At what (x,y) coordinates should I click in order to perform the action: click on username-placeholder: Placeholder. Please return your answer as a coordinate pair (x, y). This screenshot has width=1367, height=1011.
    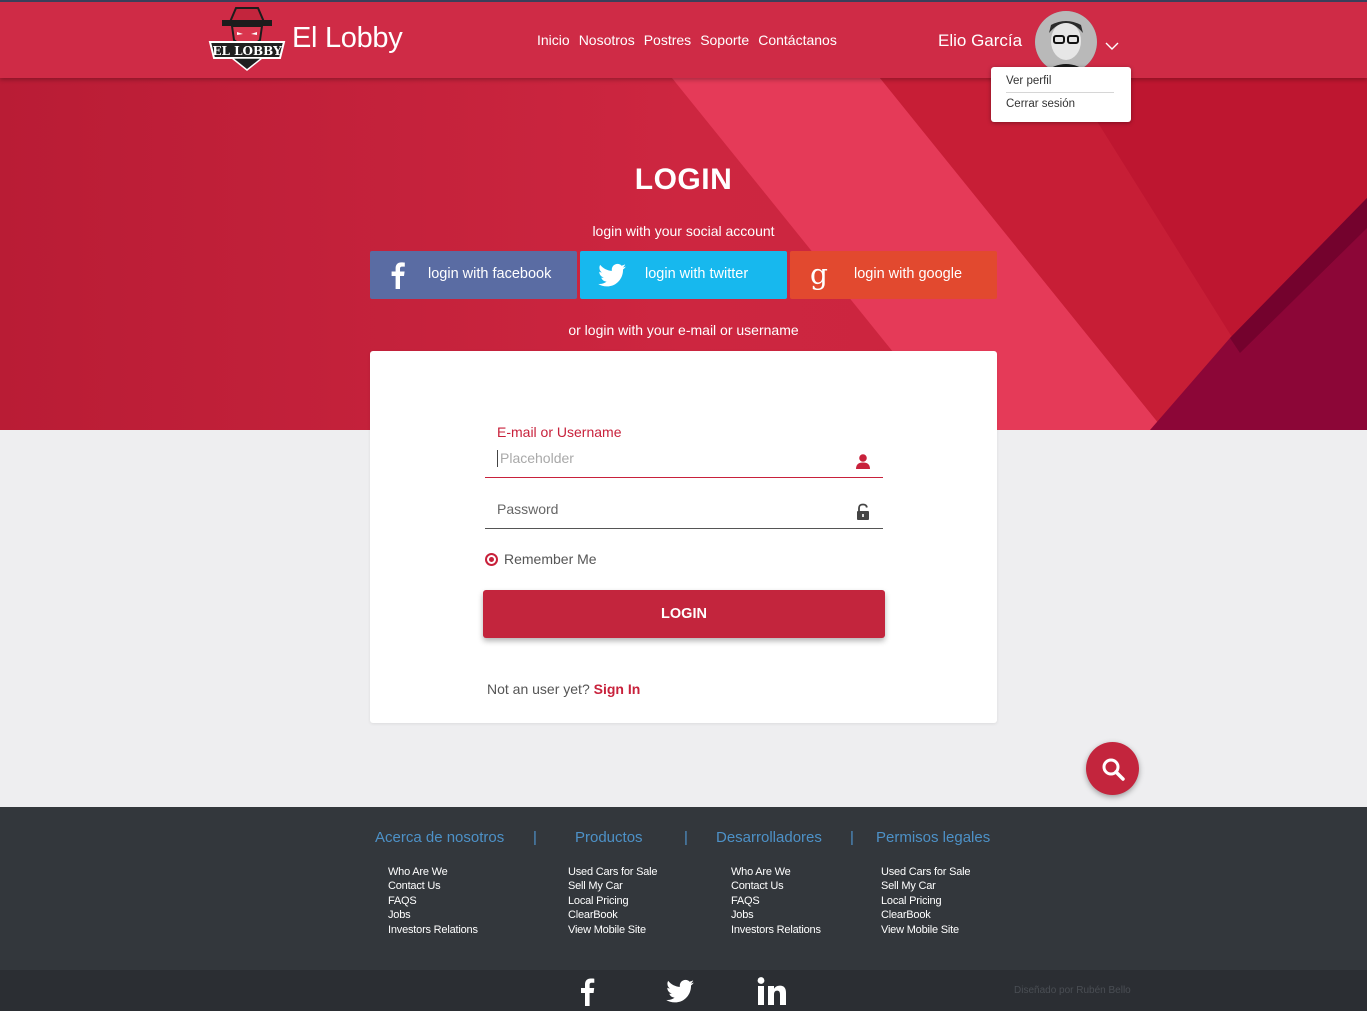
    Looking at the image, I should click on (537, 458).